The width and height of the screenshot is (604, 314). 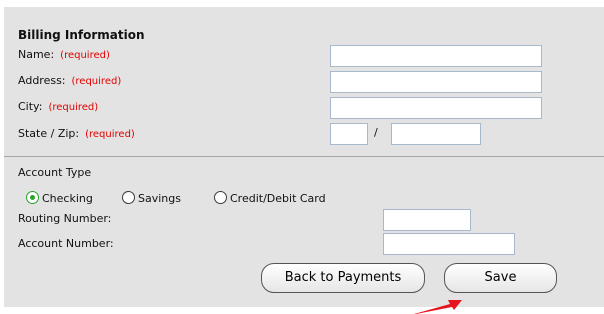 I want to click on address-label: Address:, so click(x=42, y=80).